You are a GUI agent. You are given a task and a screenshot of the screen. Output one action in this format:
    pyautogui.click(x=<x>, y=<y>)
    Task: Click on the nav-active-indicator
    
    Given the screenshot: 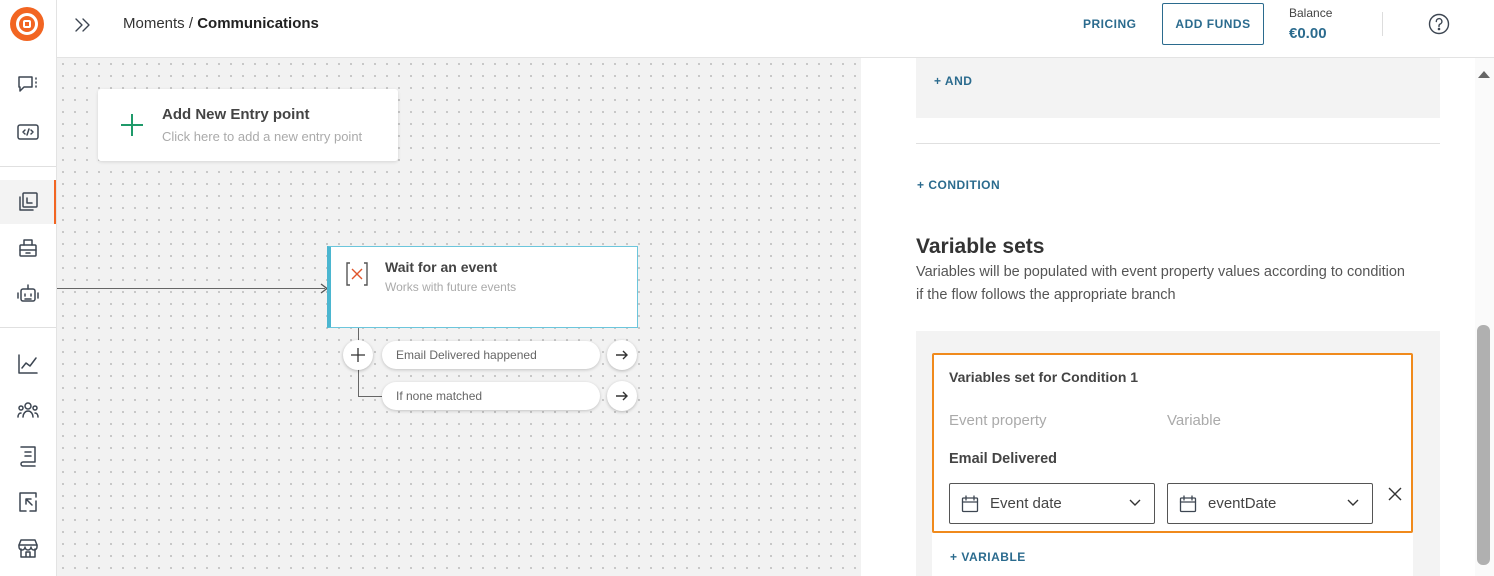 What is the action you would take?
    pyautogui.click(x=55, y=202)
    